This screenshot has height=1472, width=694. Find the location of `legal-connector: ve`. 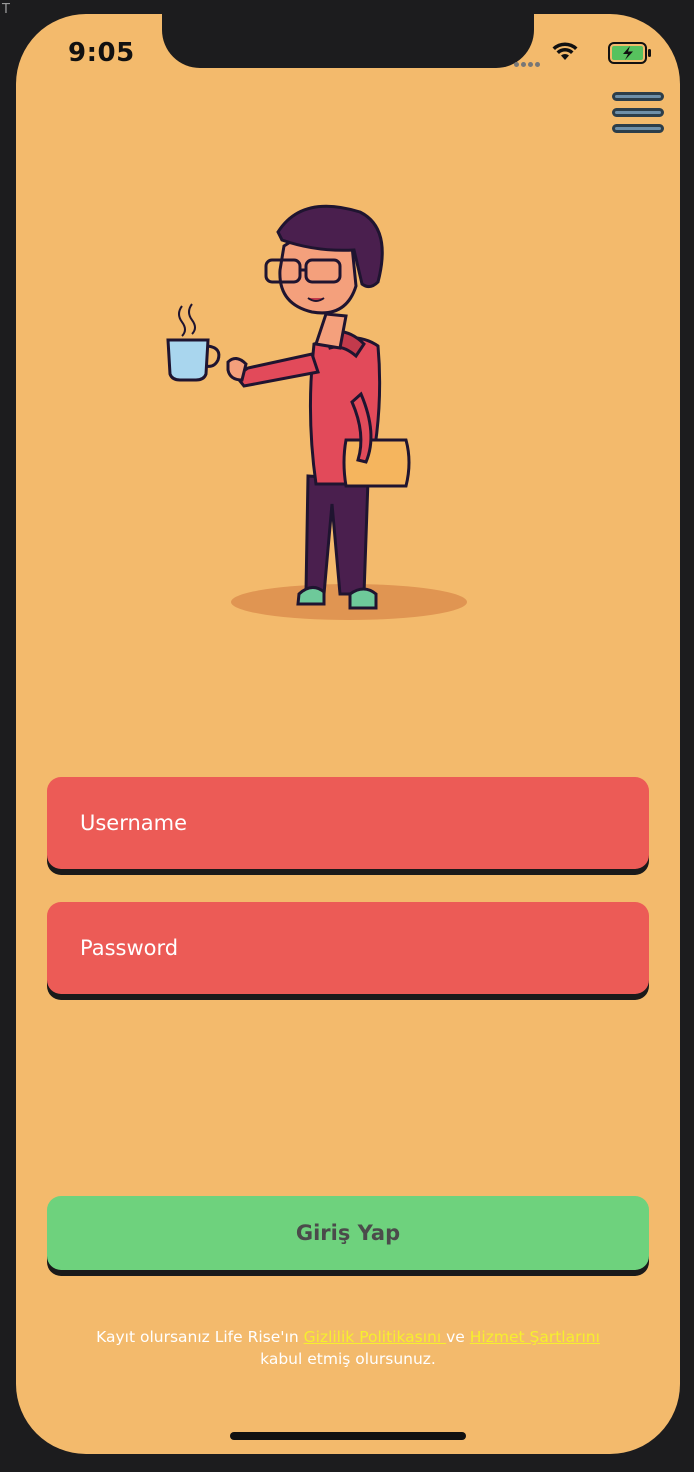

legal-connector: ve is located at coordinates (455, 1337).